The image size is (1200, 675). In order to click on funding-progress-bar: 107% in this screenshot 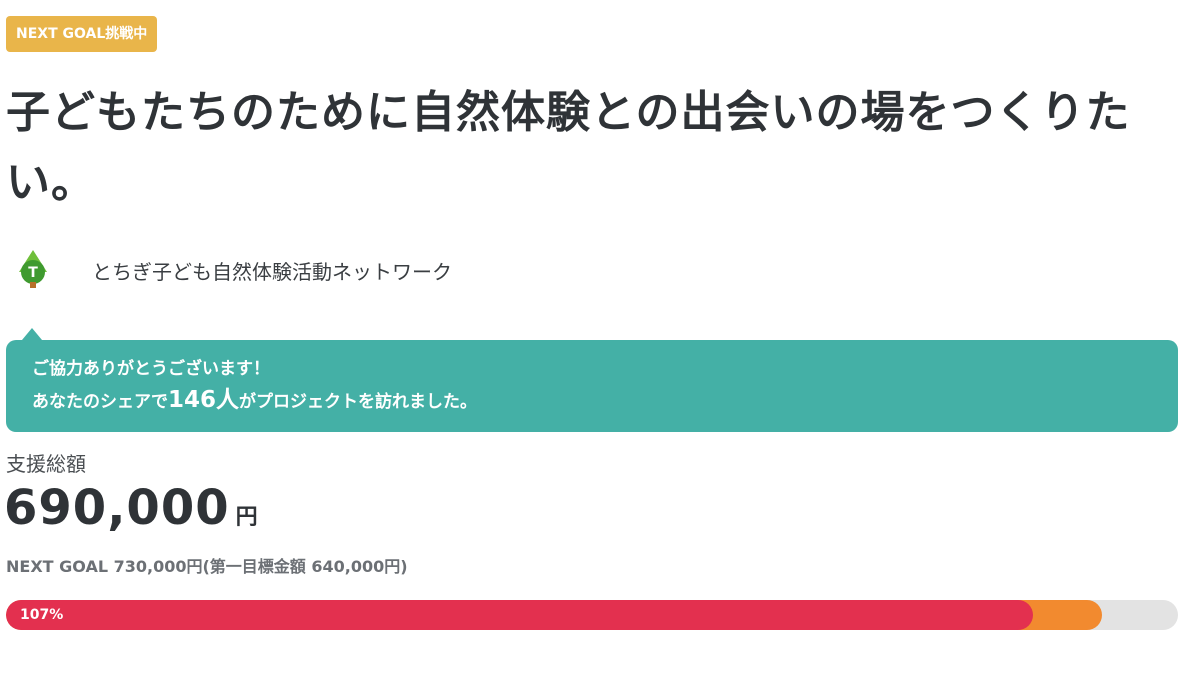, I will do `click(592, 615)`.